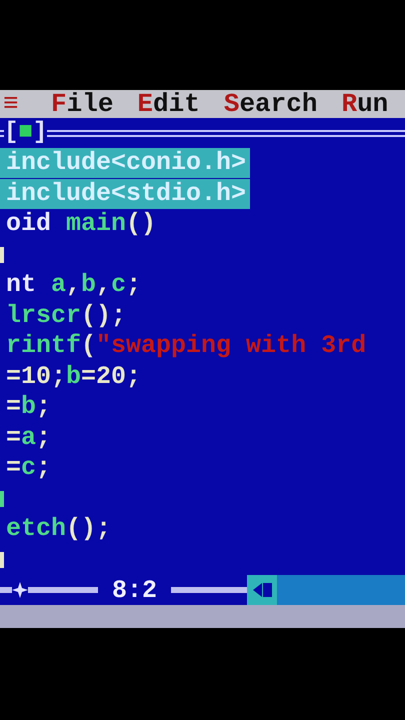 This screenshot has width=405, height=720. What do you see at coordinates (168, 104) in the screenshot?
I see `menu-item: Edit` at bounding box center [168, 104].